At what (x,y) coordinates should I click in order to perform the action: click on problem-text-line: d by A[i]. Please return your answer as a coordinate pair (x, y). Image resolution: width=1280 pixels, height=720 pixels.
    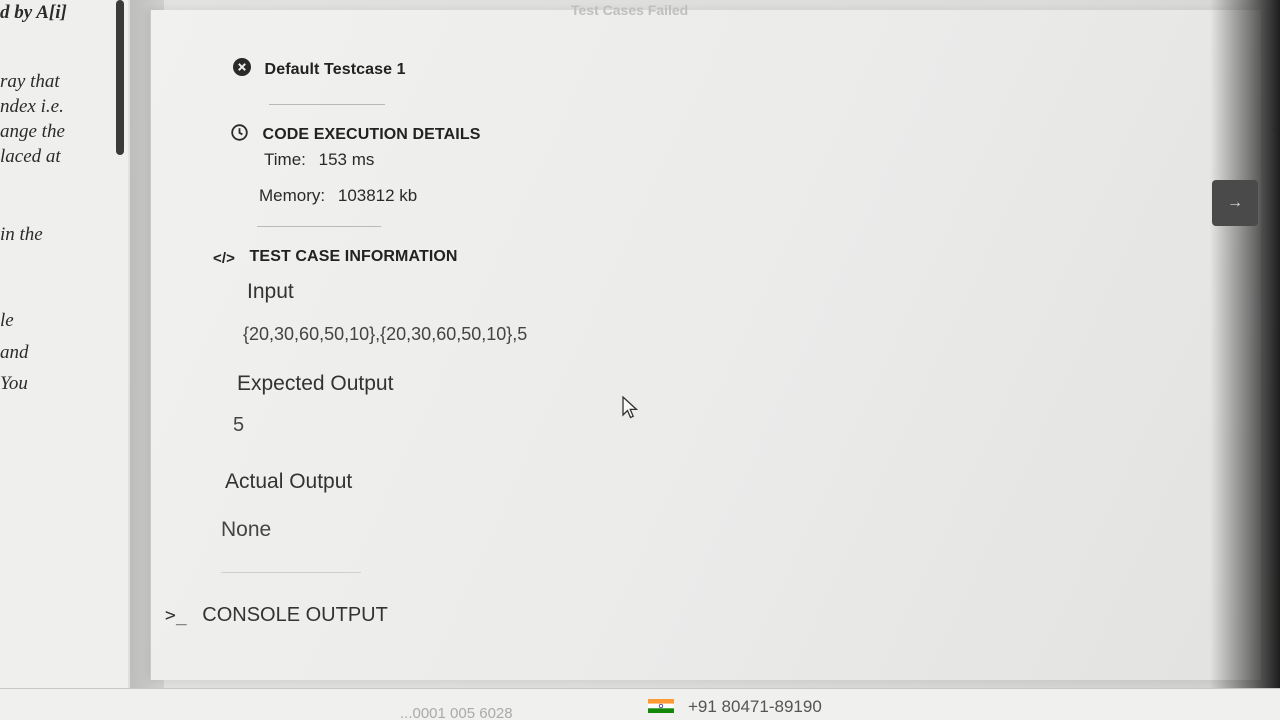
    Looking at the image, I should click on (33, 12).